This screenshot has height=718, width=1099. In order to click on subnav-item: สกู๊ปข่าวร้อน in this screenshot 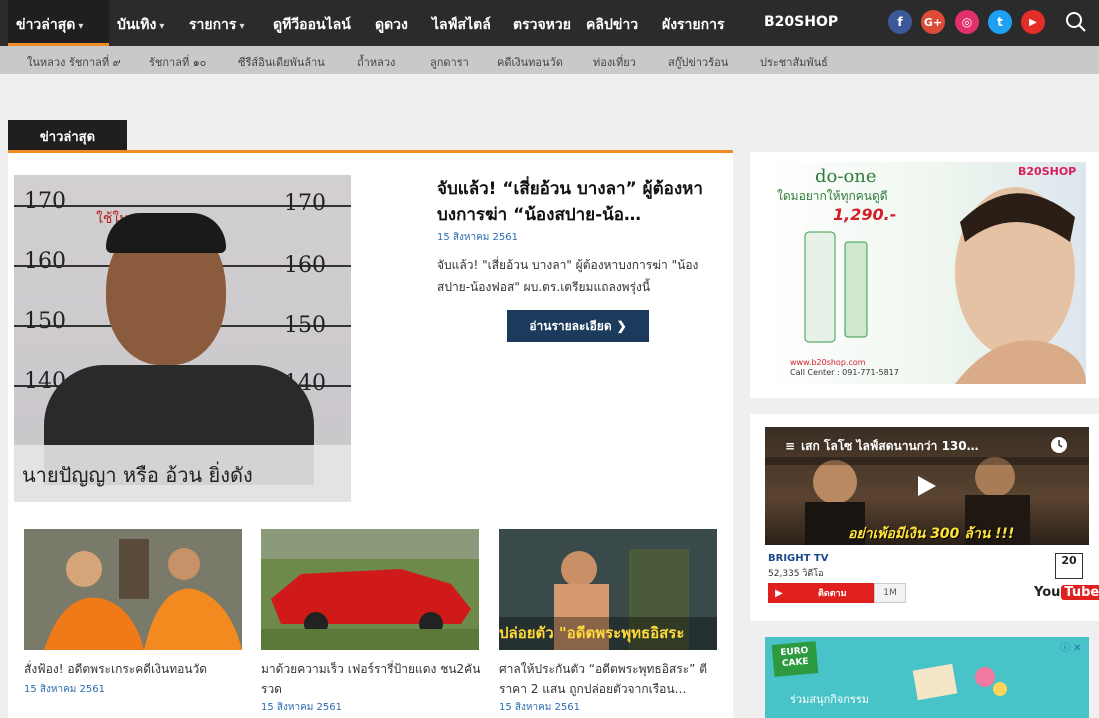, I will do `click(698, 62)`.